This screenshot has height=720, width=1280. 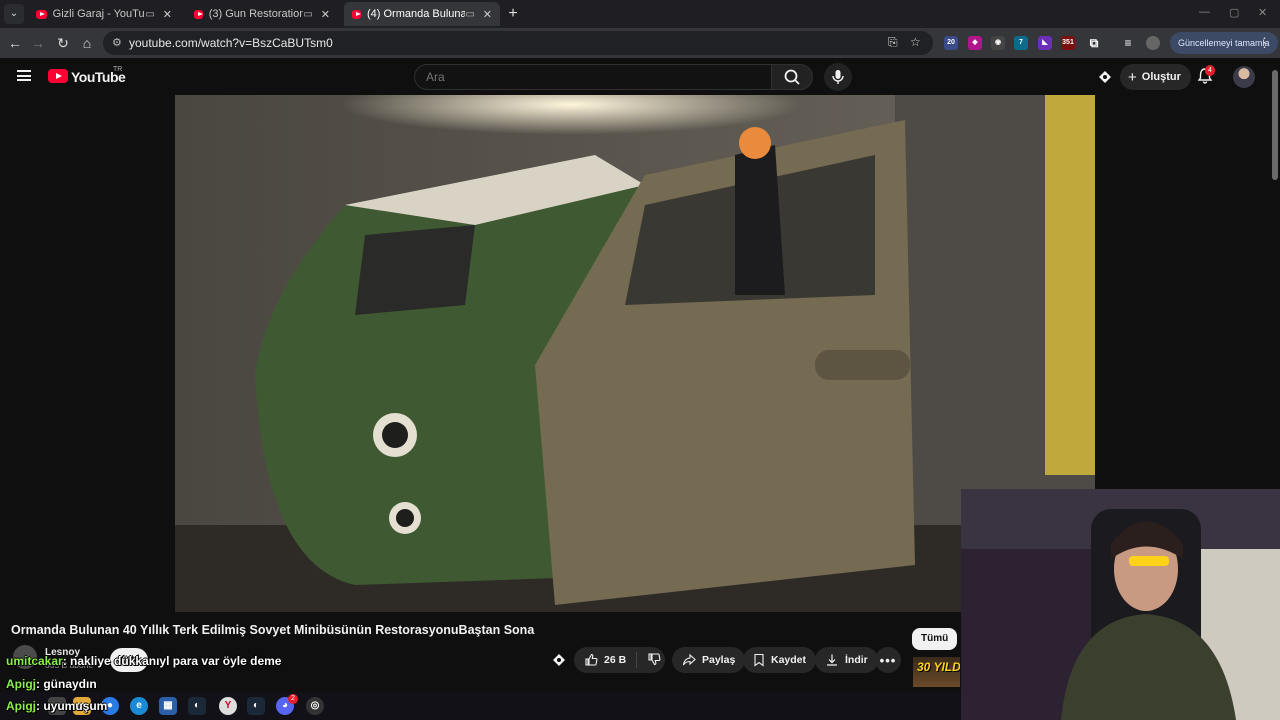 I want to click on search-button, so click(x=792, y=77).